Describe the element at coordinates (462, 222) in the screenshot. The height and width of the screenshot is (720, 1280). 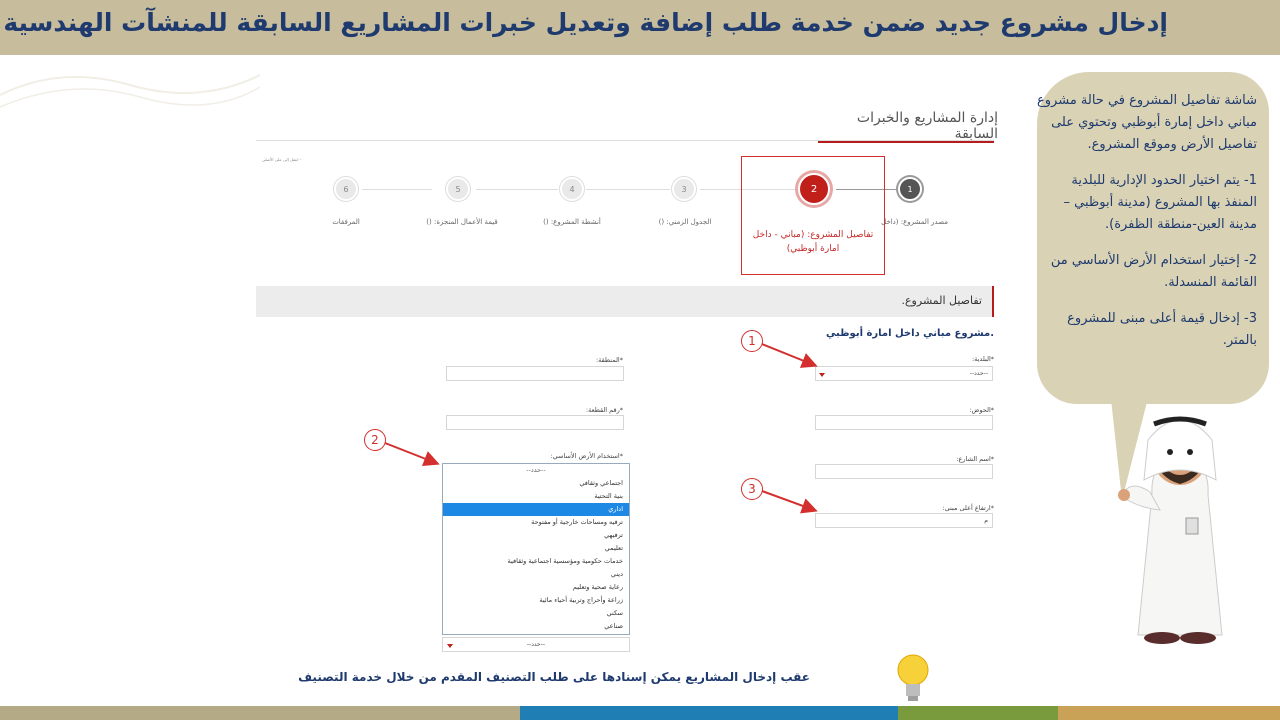
I see `step-5-label: قيمة الأعمال المنجزة: ()` at that location.